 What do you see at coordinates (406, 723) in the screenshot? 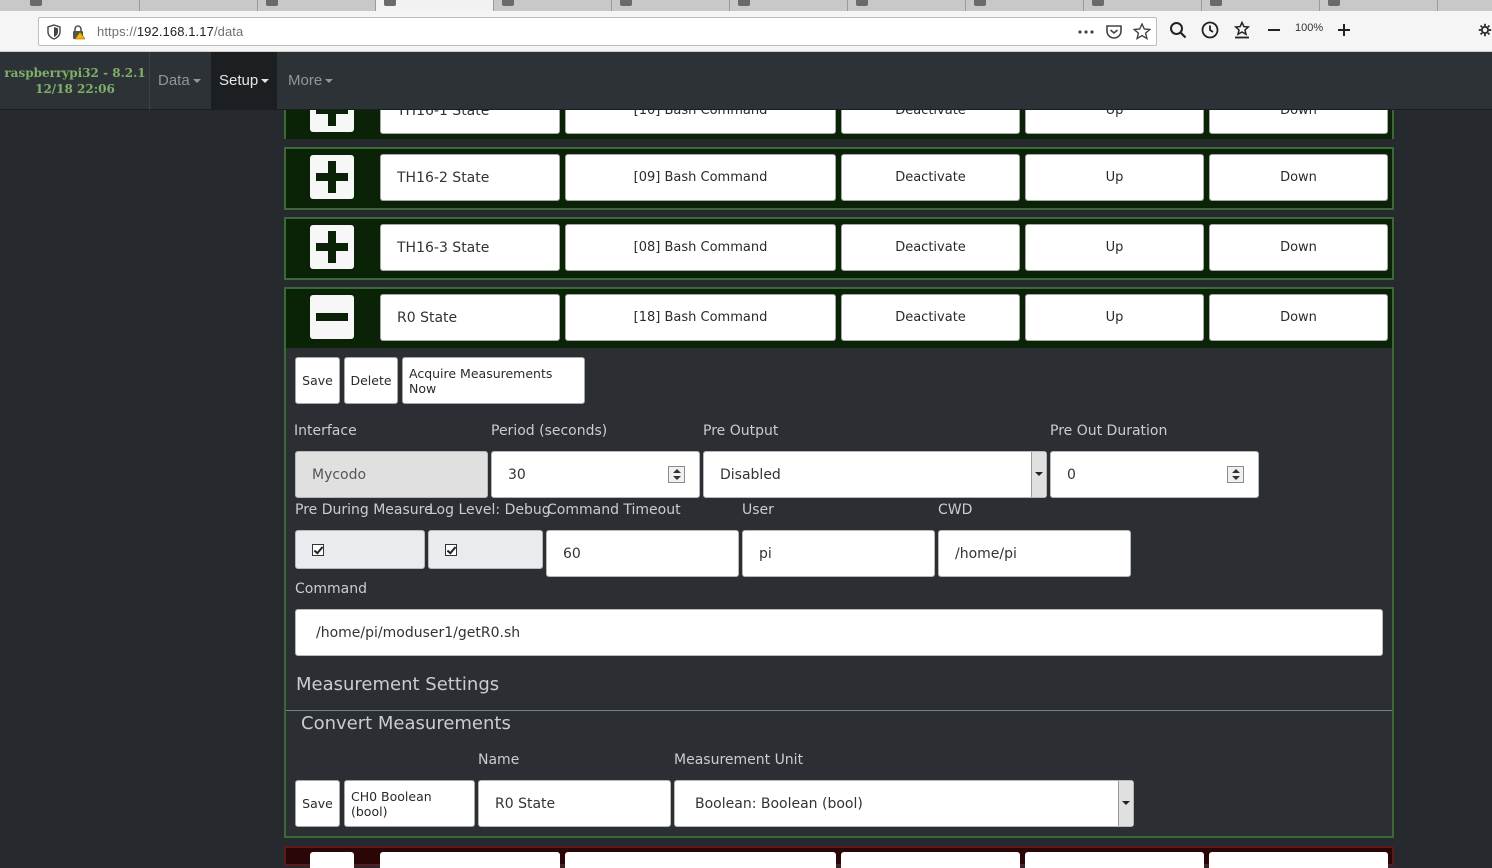
I see `convert-measurements-heading: Convert Measurements` at bounding box center [406, 723].